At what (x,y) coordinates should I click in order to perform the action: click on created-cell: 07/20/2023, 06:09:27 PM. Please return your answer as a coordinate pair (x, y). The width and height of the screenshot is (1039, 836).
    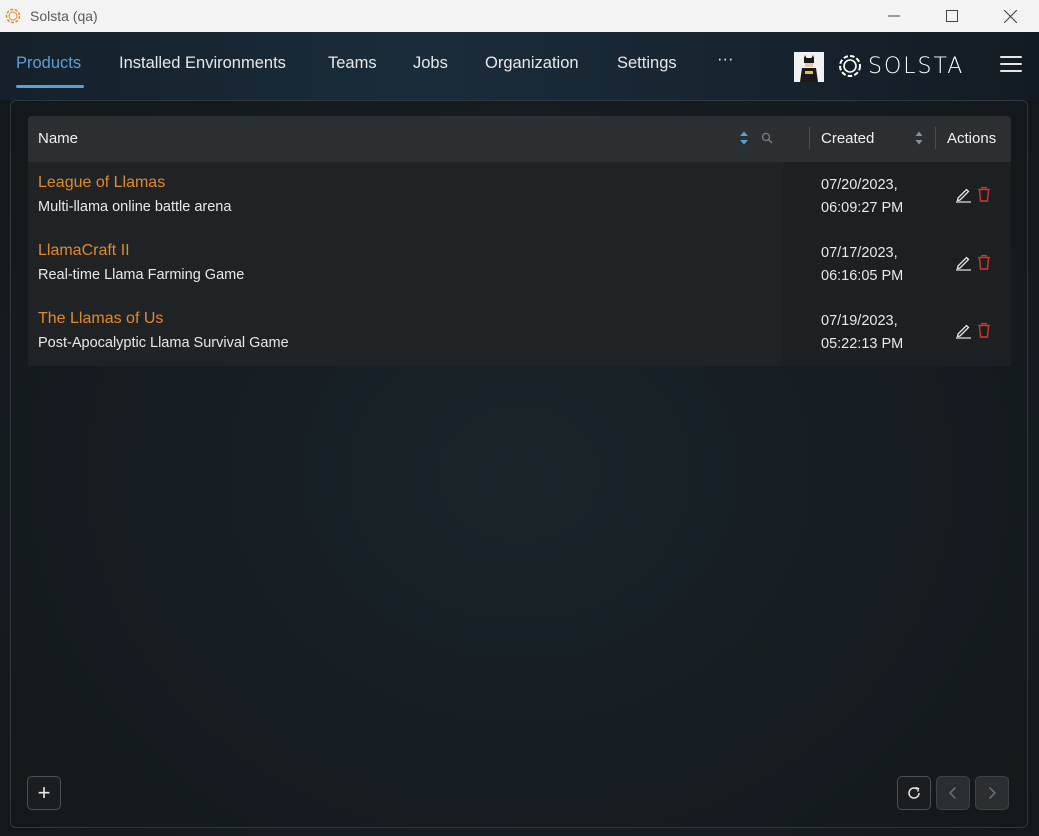
    Looking at the image, I should click on (897, 196).